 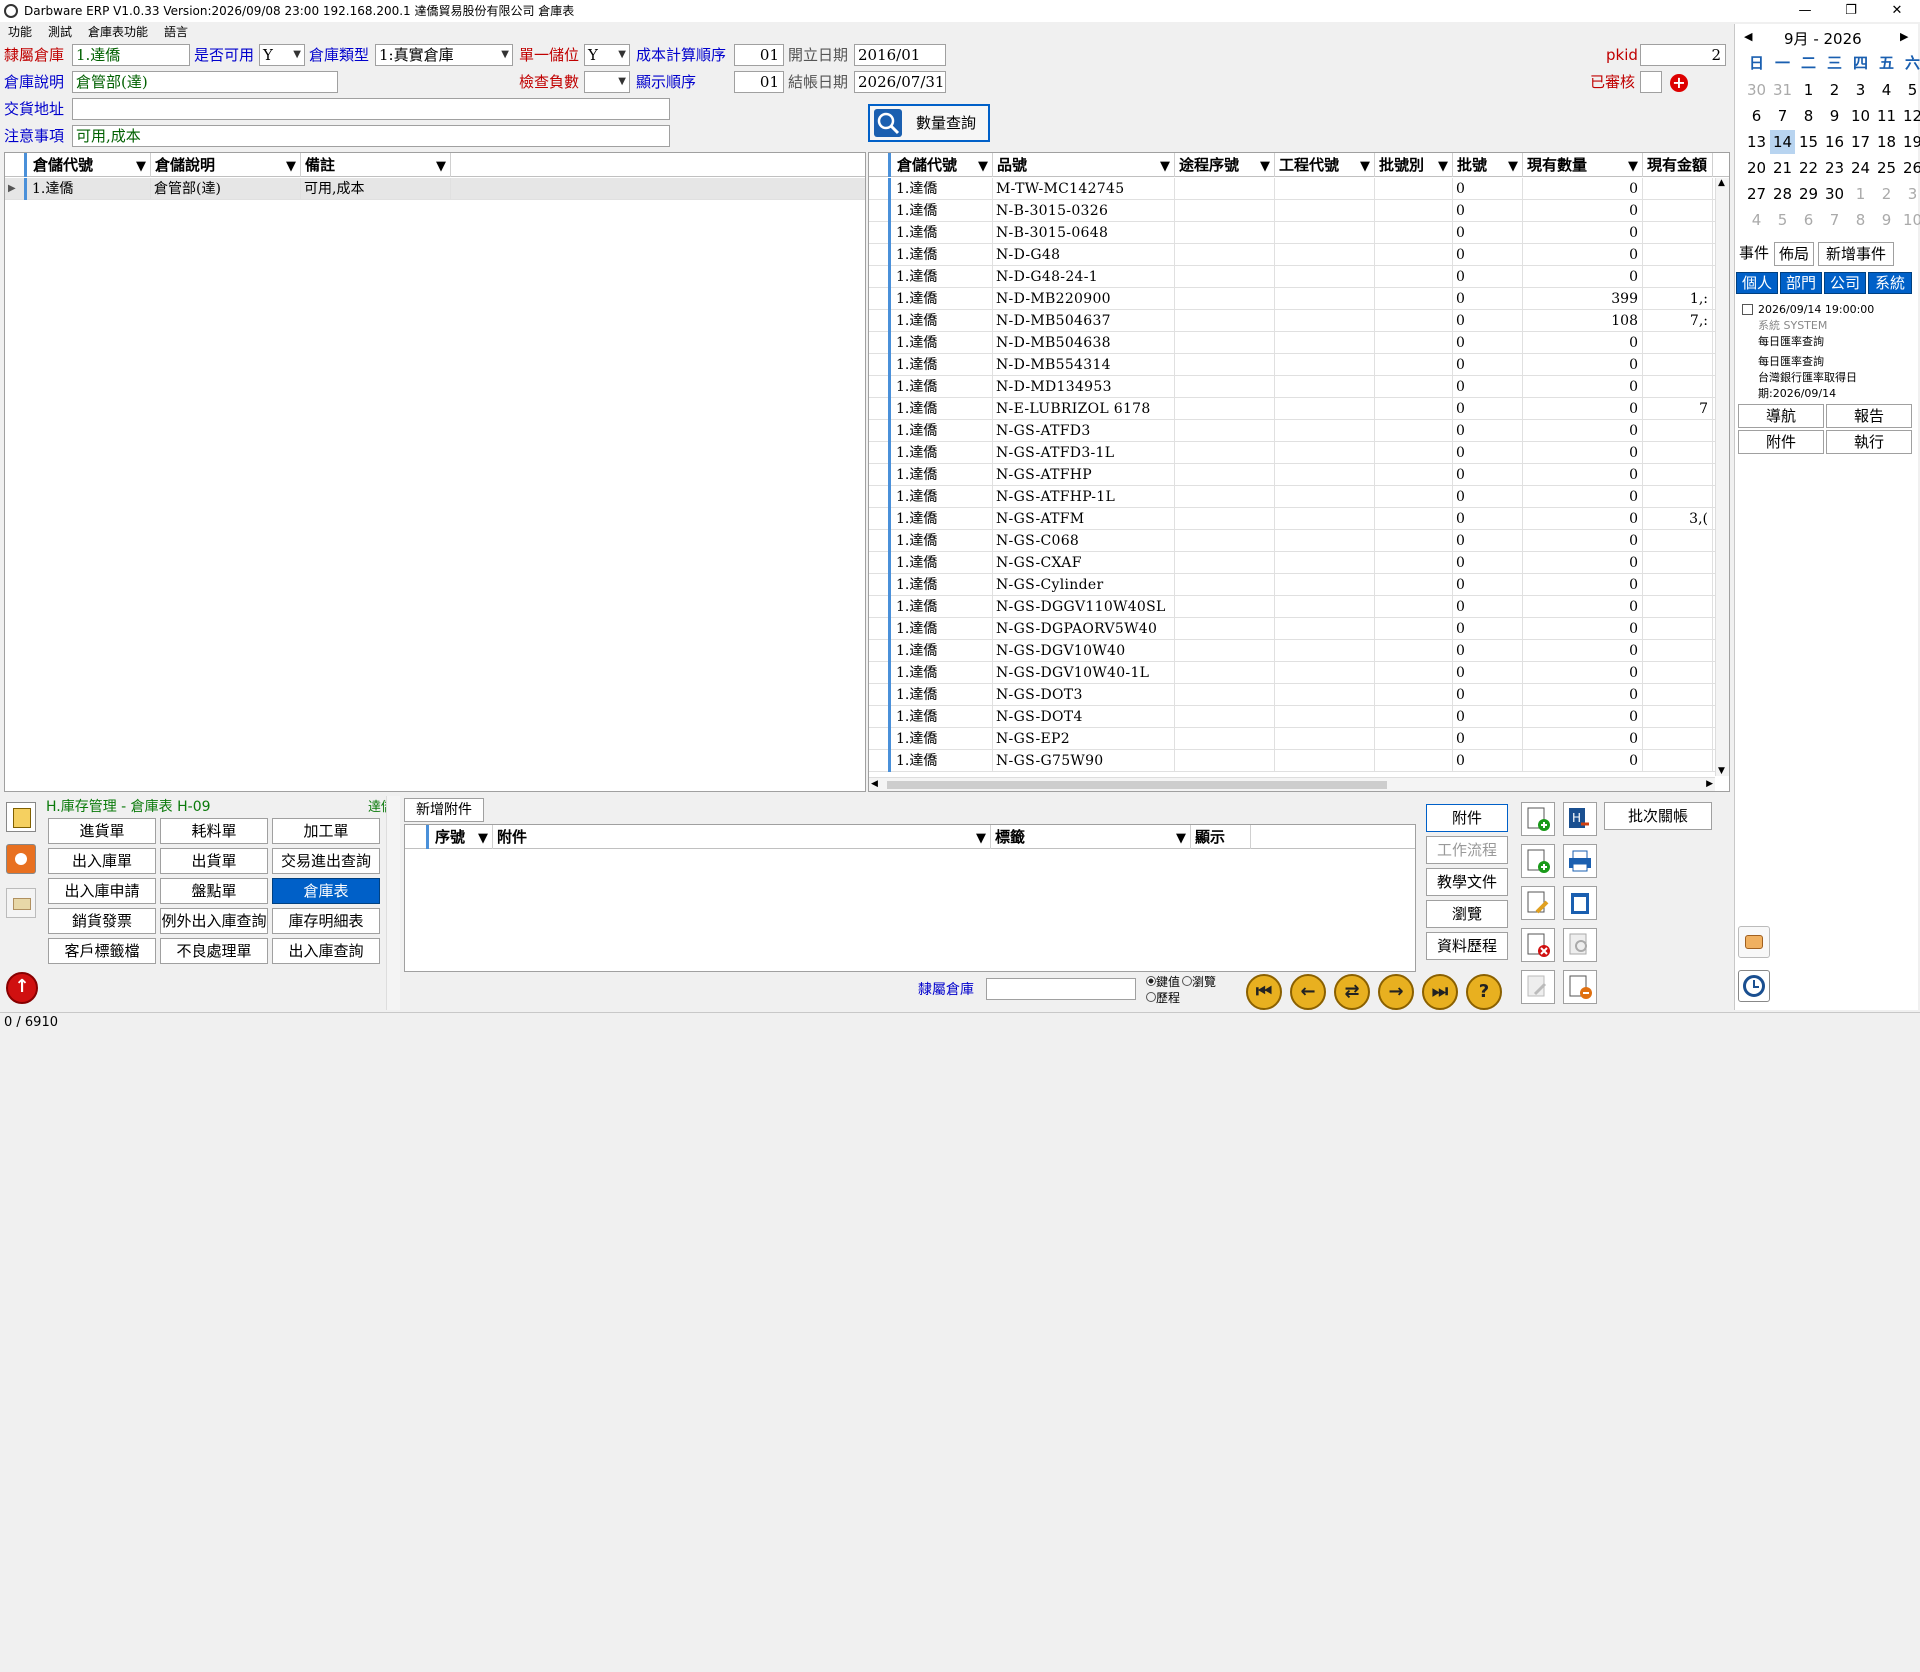 I want to click on help-doc-icon: H, so click(x=1580, y=819).